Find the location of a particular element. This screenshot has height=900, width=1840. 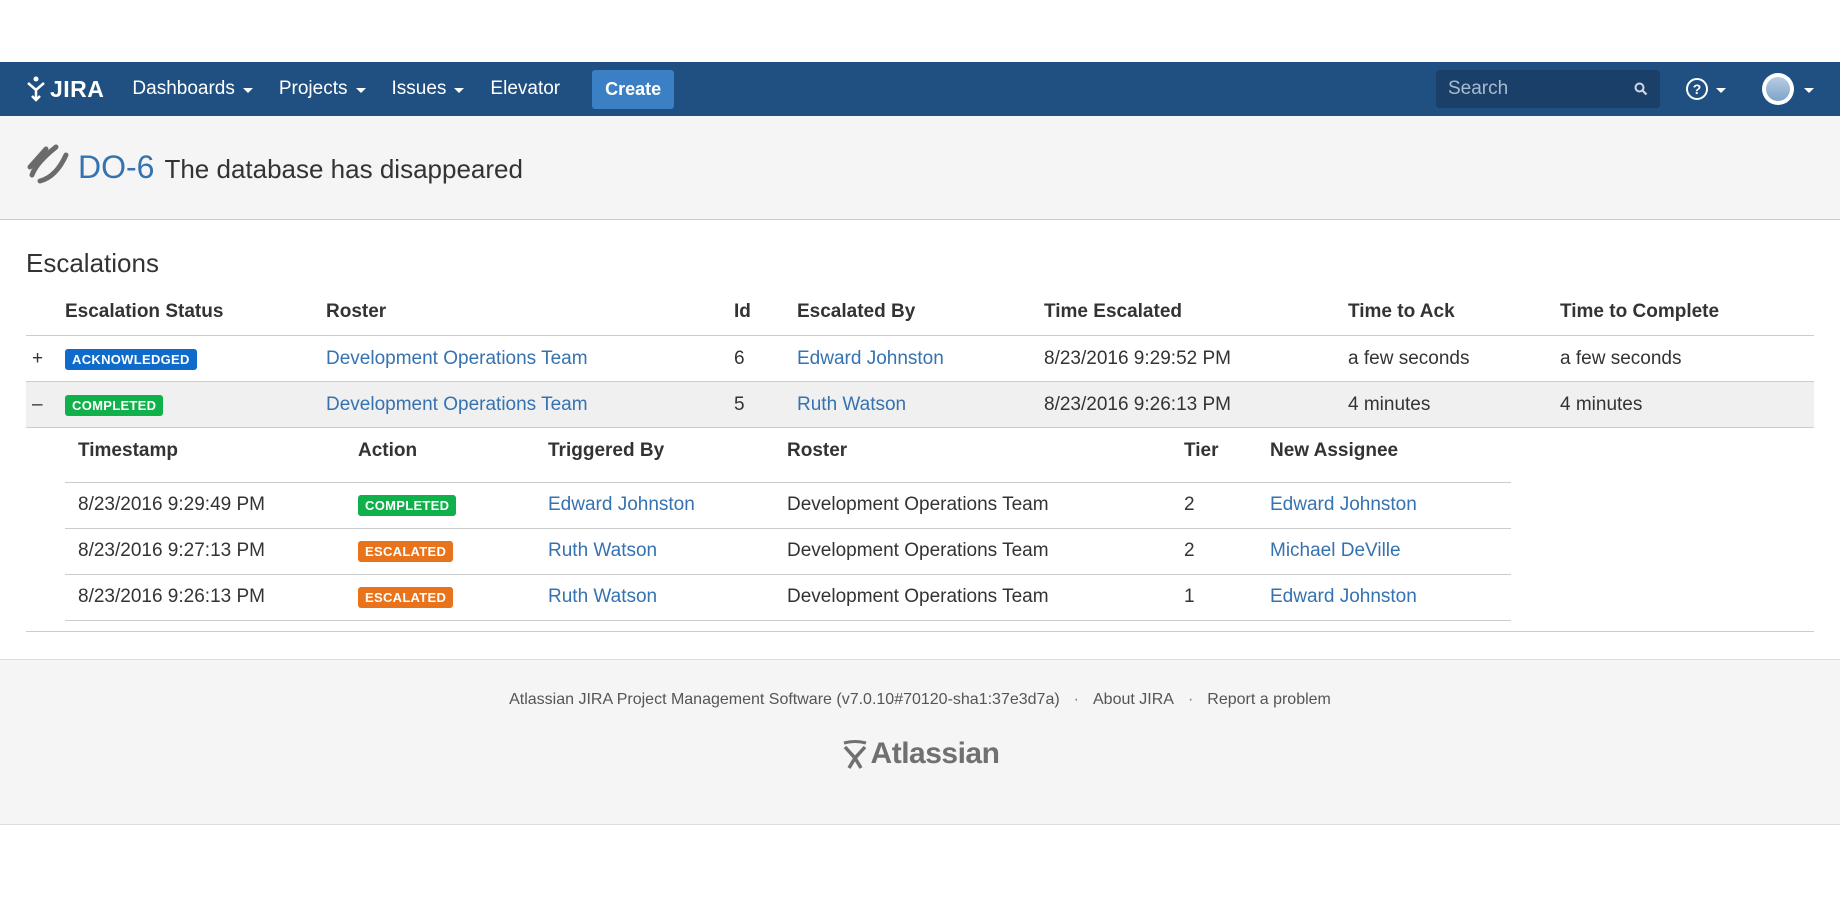

nav-issues: Issues is located at coordinates (428, 89).